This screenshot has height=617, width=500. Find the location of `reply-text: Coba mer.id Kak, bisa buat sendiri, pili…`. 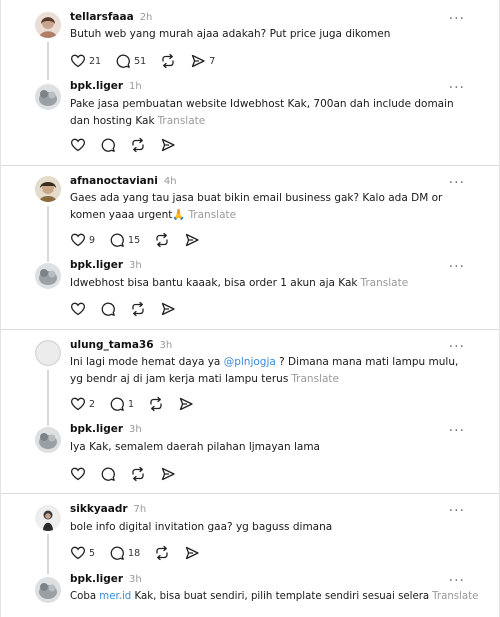

reply-text: Coba mer.id Kak, bisa buat sendiri, pili… is located at coordinates (274, 596).